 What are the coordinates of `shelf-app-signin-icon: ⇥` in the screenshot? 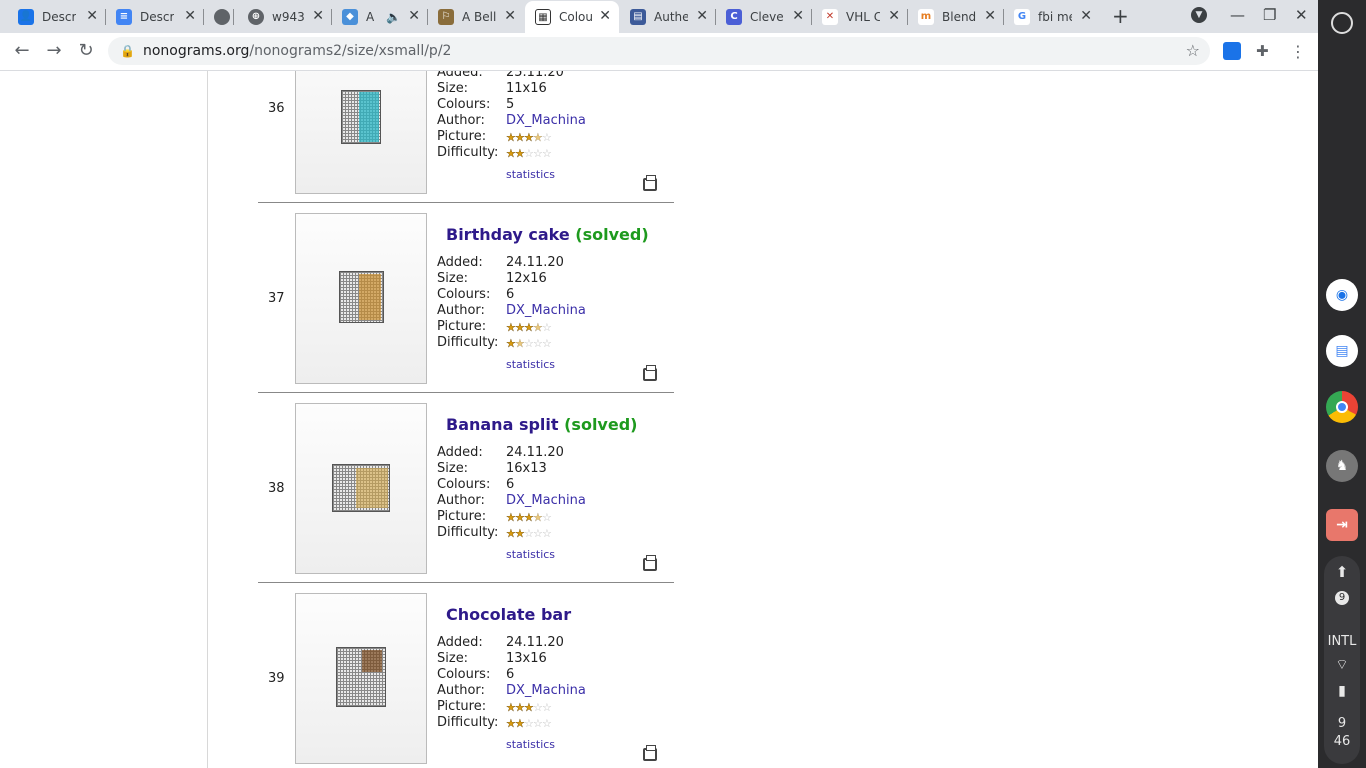 It's located at (1342, 525).